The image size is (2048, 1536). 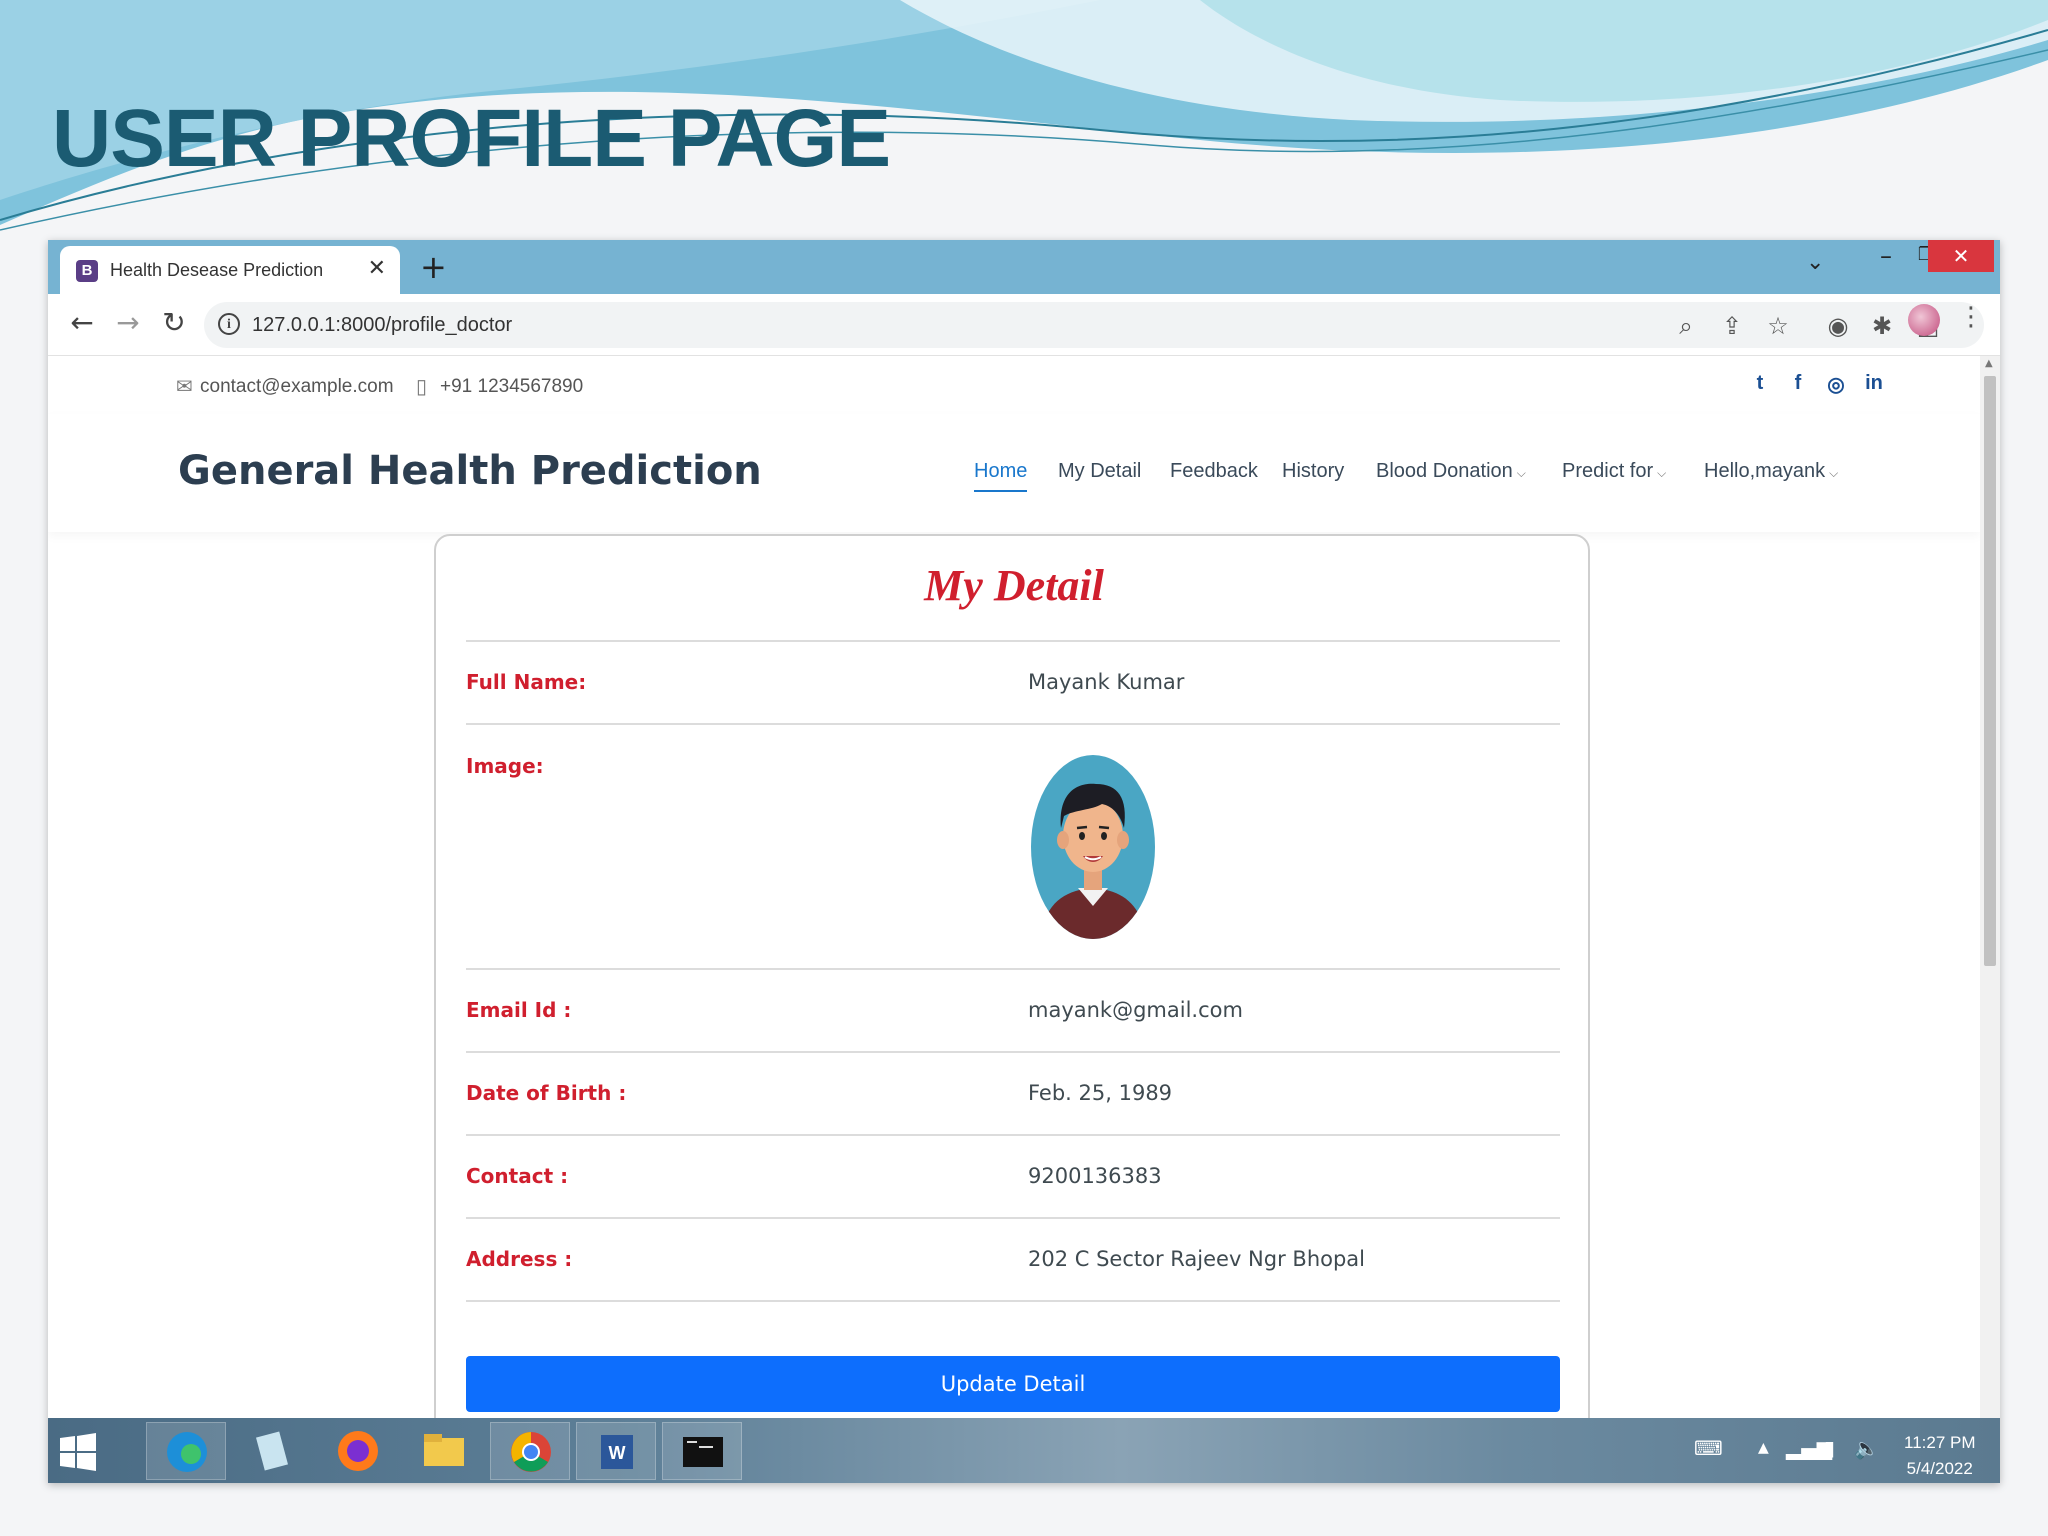 I want to click on info-icon: i, so click(x=229, y=324).